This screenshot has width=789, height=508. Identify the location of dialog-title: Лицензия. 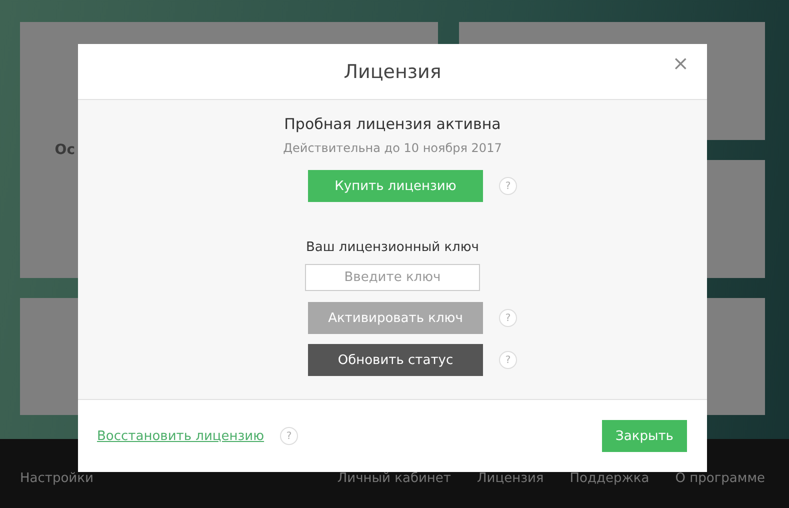
(393, 71).